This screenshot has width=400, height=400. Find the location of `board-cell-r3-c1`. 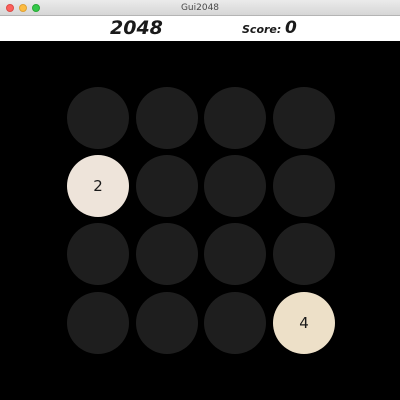

board-cell-r3-c1 is located at coordinates (167, 323).